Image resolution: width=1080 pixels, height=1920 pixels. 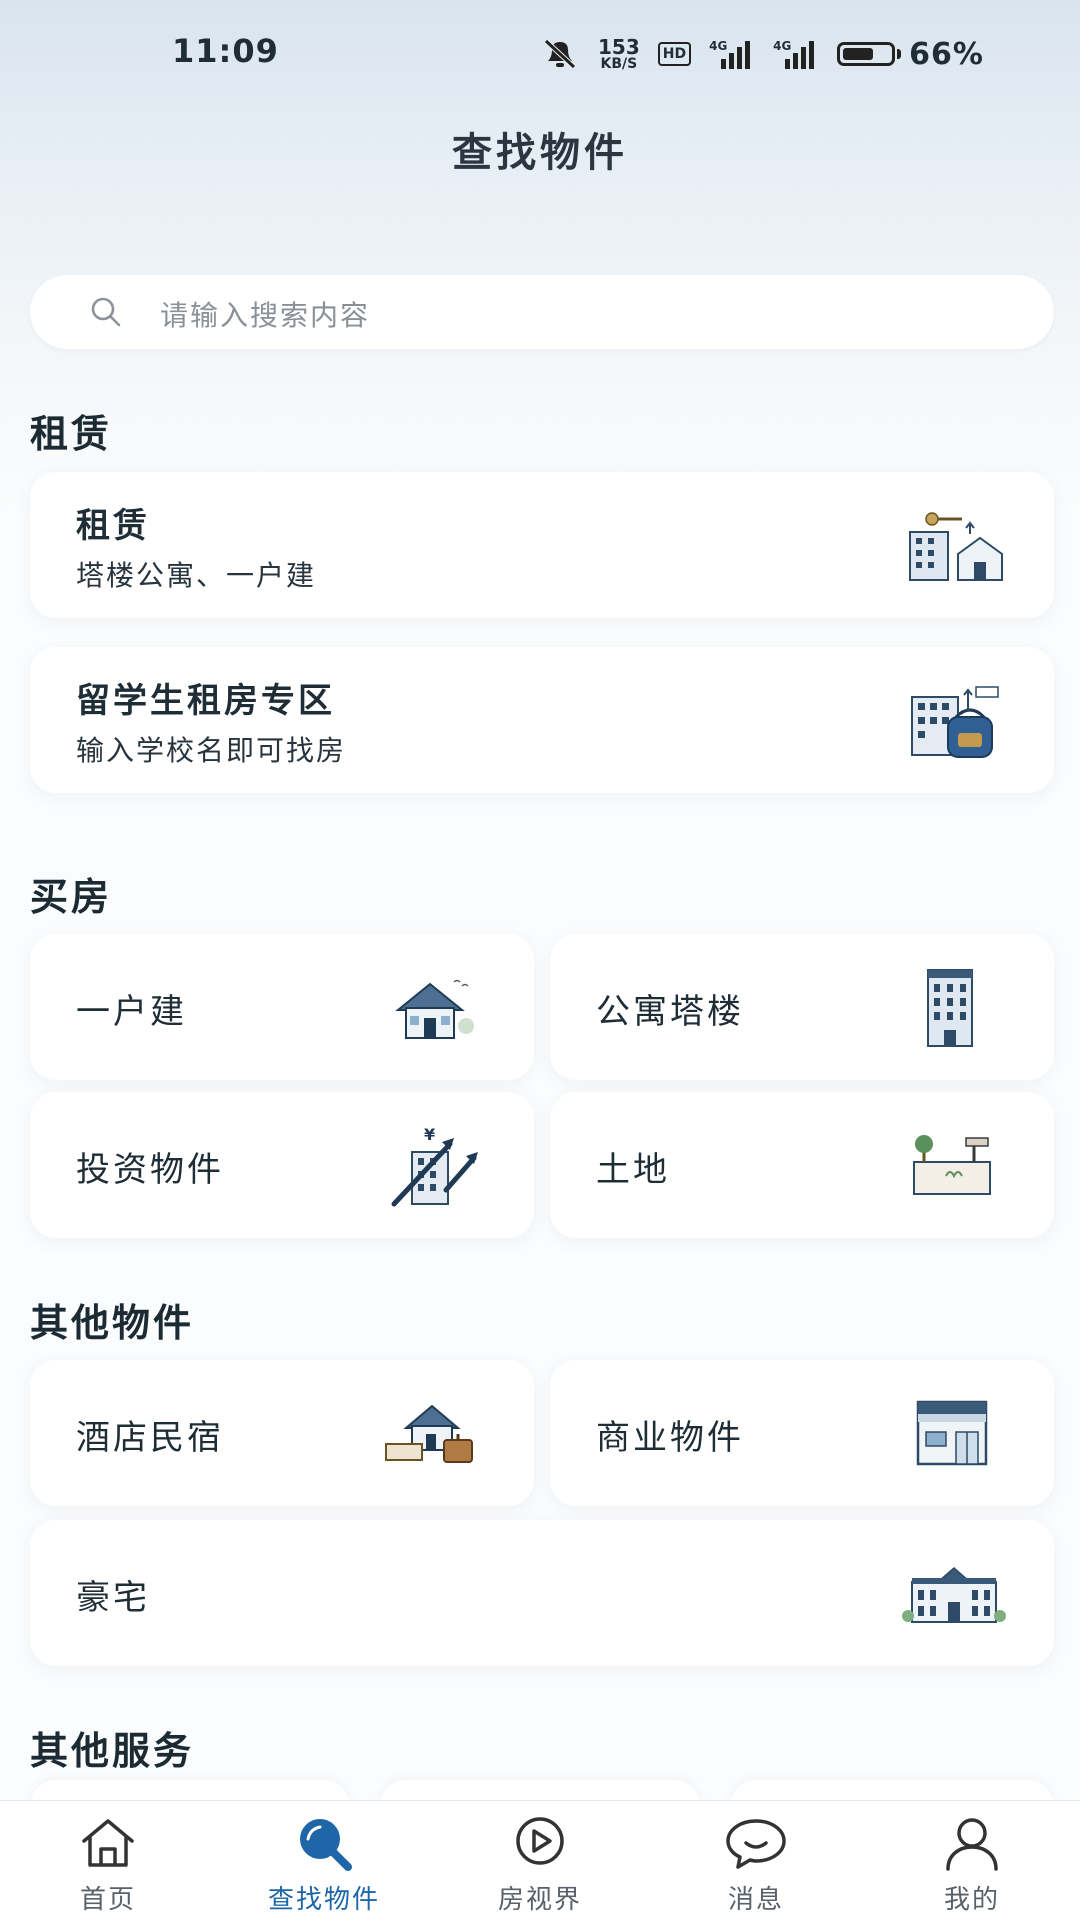 What do you see at coordinates (113, 526) in the screenshot?
I see `card-title: 租赁` at bounding box center [113, 526].